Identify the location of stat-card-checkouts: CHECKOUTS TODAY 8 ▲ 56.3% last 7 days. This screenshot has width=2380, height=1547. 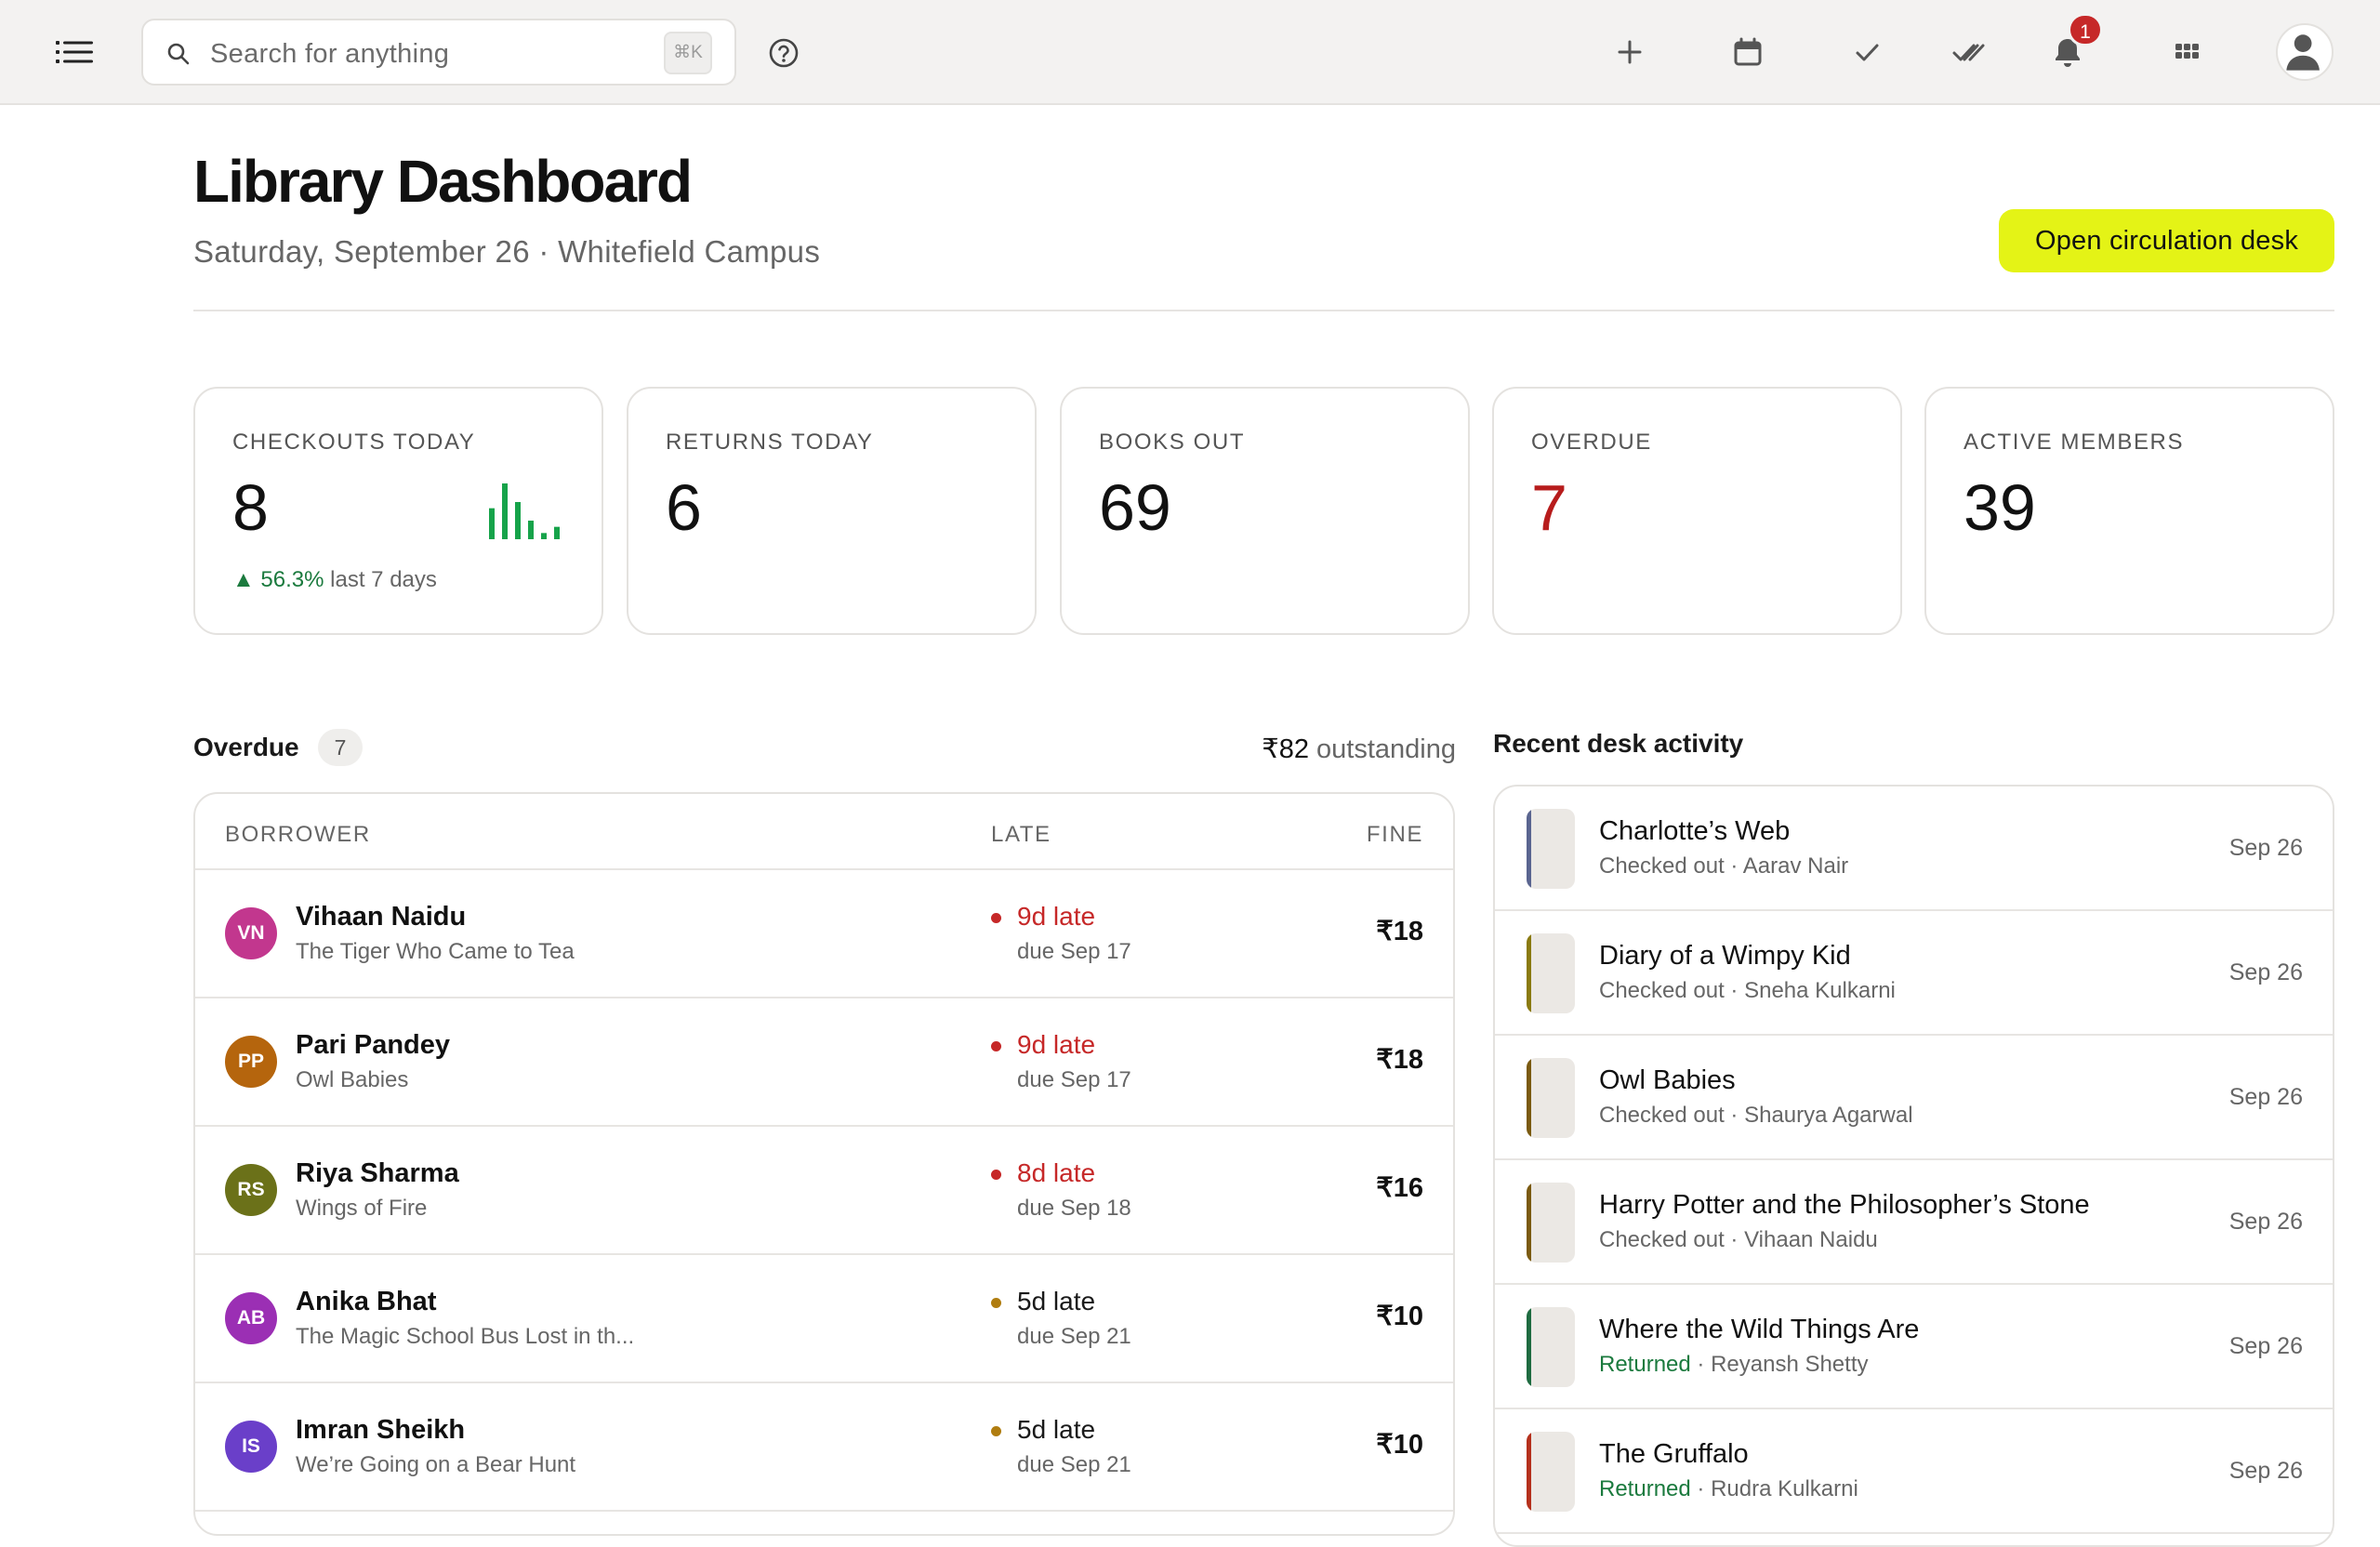
(398, 511).